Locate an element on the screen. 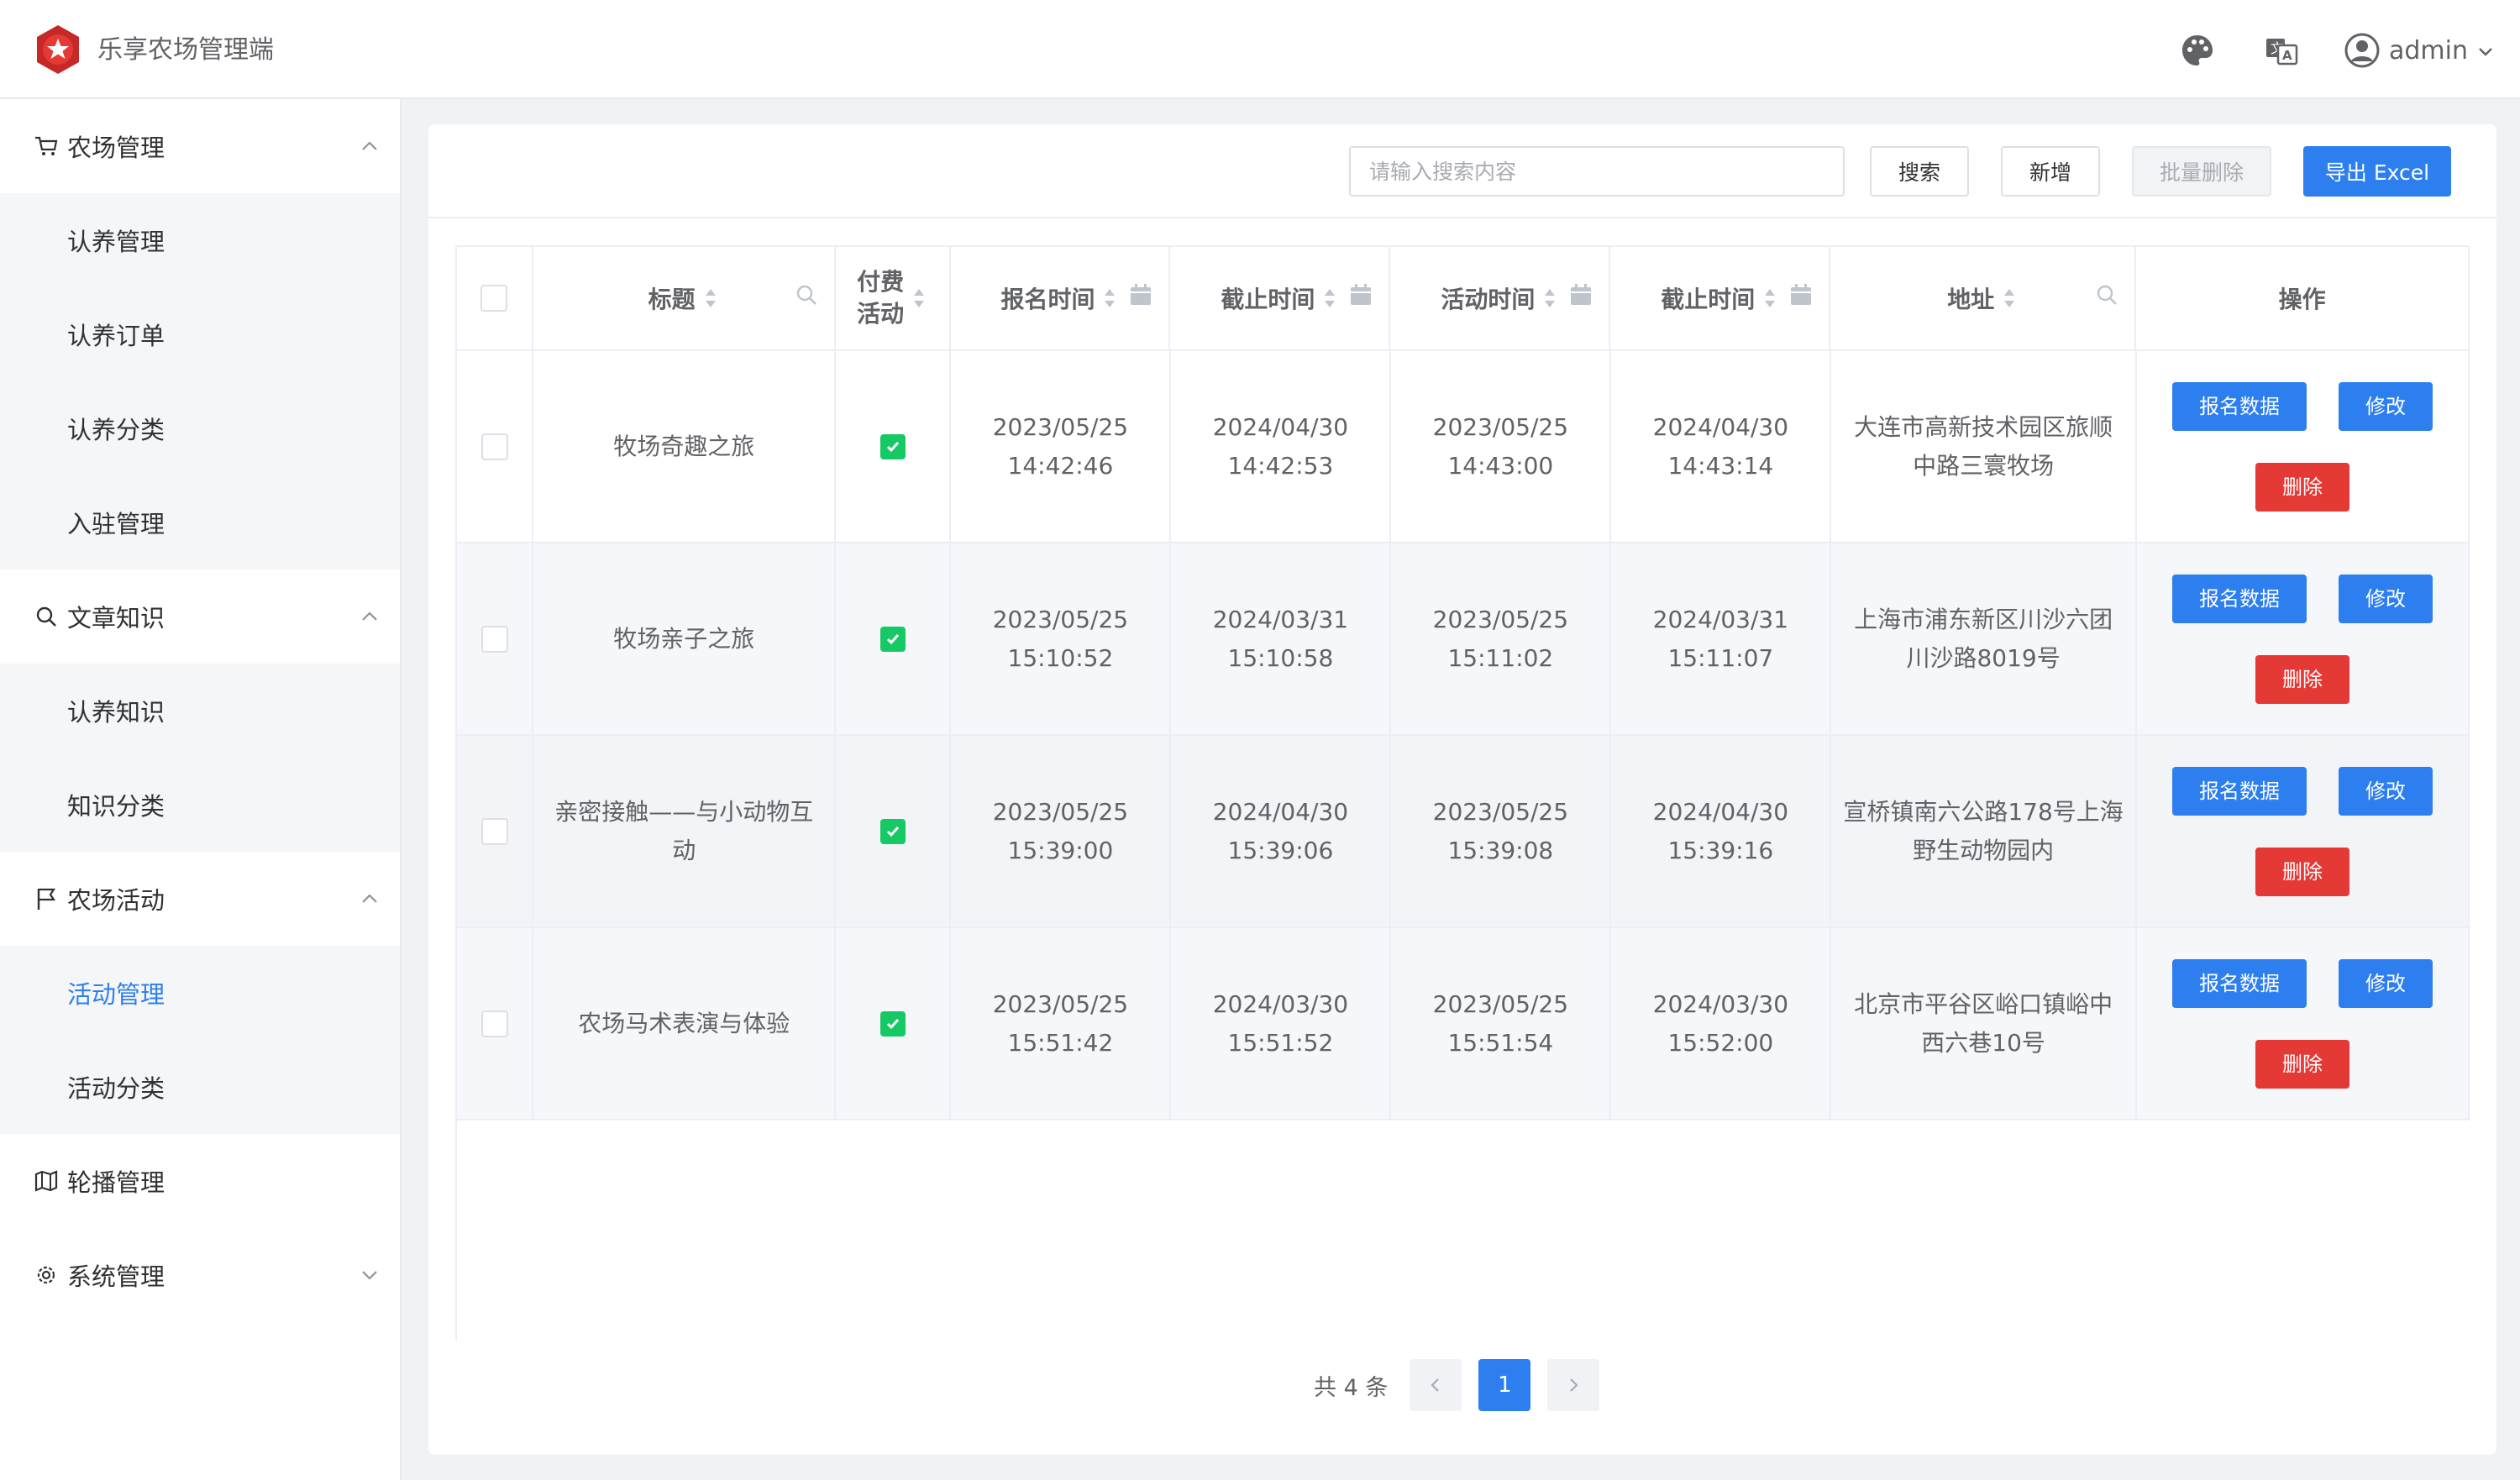  translate-icon: 文 A is located at coordinates (2281, 50).